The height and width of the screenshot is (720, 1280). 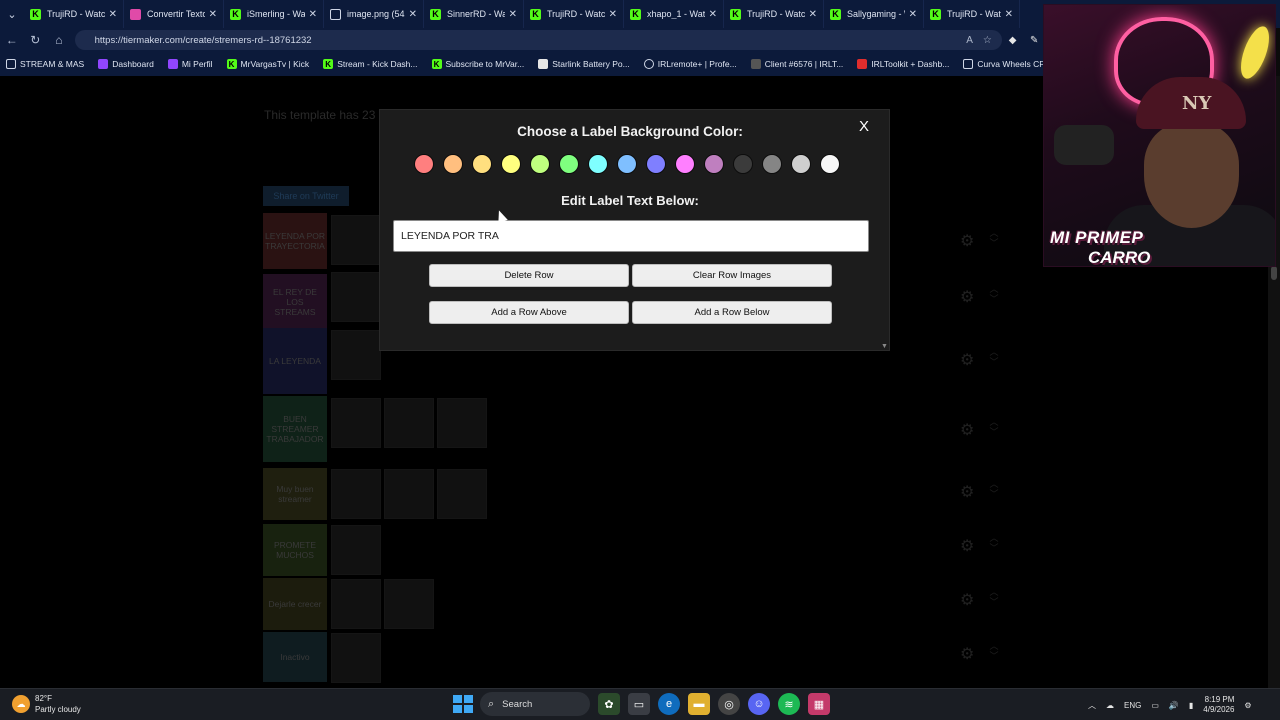 I want to click on onedrive-icon: ☁, so click(x=1110, y=705).